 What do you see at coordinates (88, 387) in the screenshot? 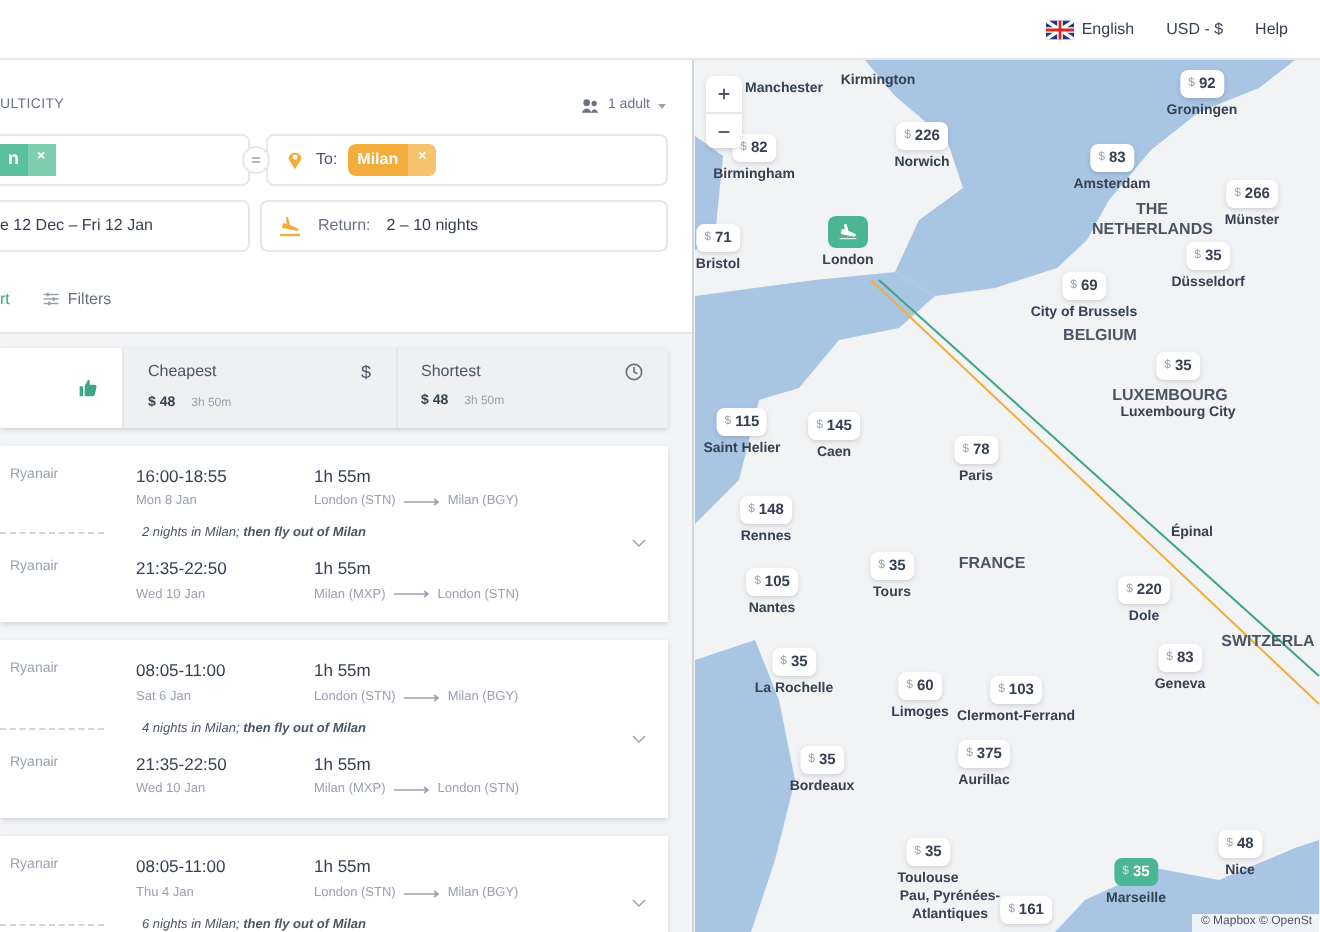
I see `thumbs-up-icon` at bounding box center [88, 387].